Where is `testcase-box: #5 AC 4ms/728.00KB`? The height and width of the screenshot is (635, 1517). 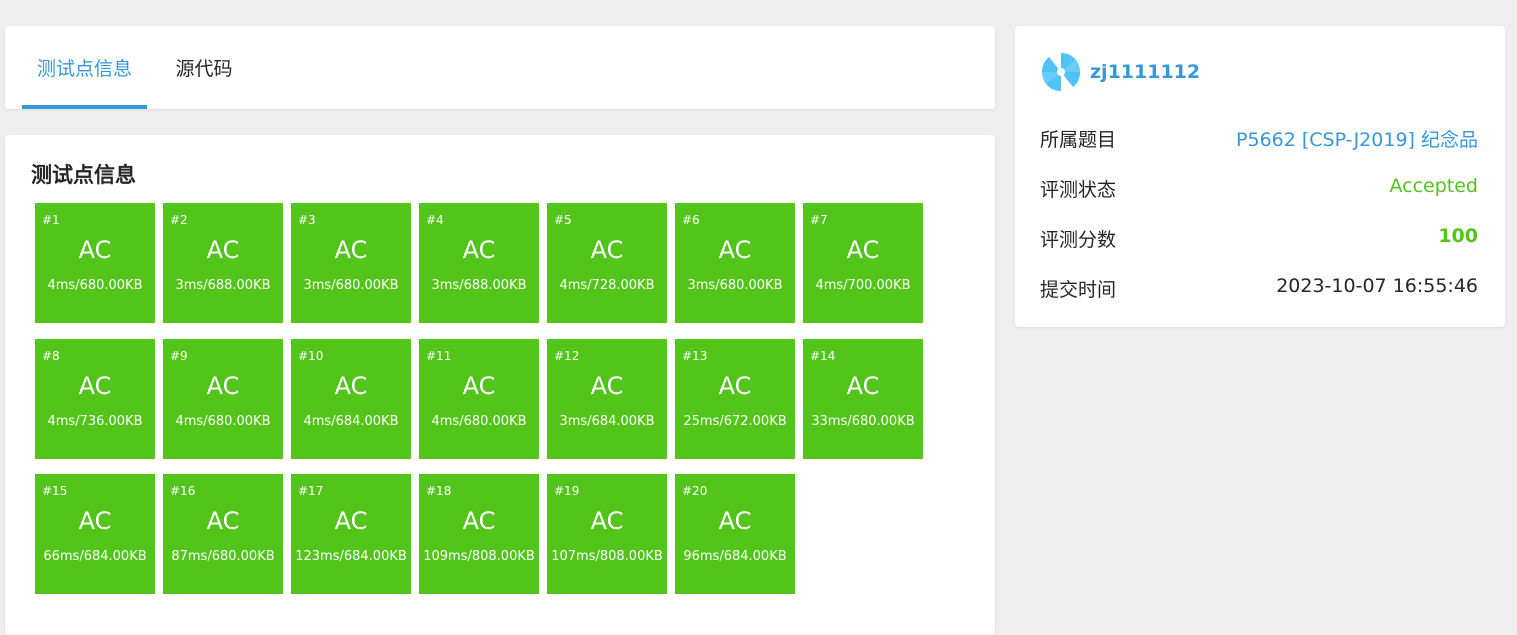 testcase-box: #5 AC 4ms/728.00KB is located at coordinates (607, 263).